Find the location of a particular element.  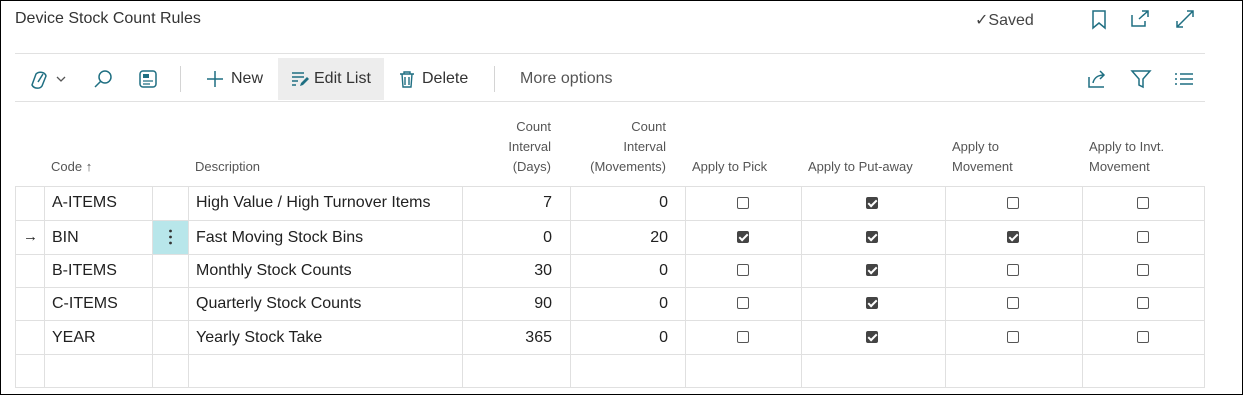

header-line: Apply to is located at coordinates (975, 146).